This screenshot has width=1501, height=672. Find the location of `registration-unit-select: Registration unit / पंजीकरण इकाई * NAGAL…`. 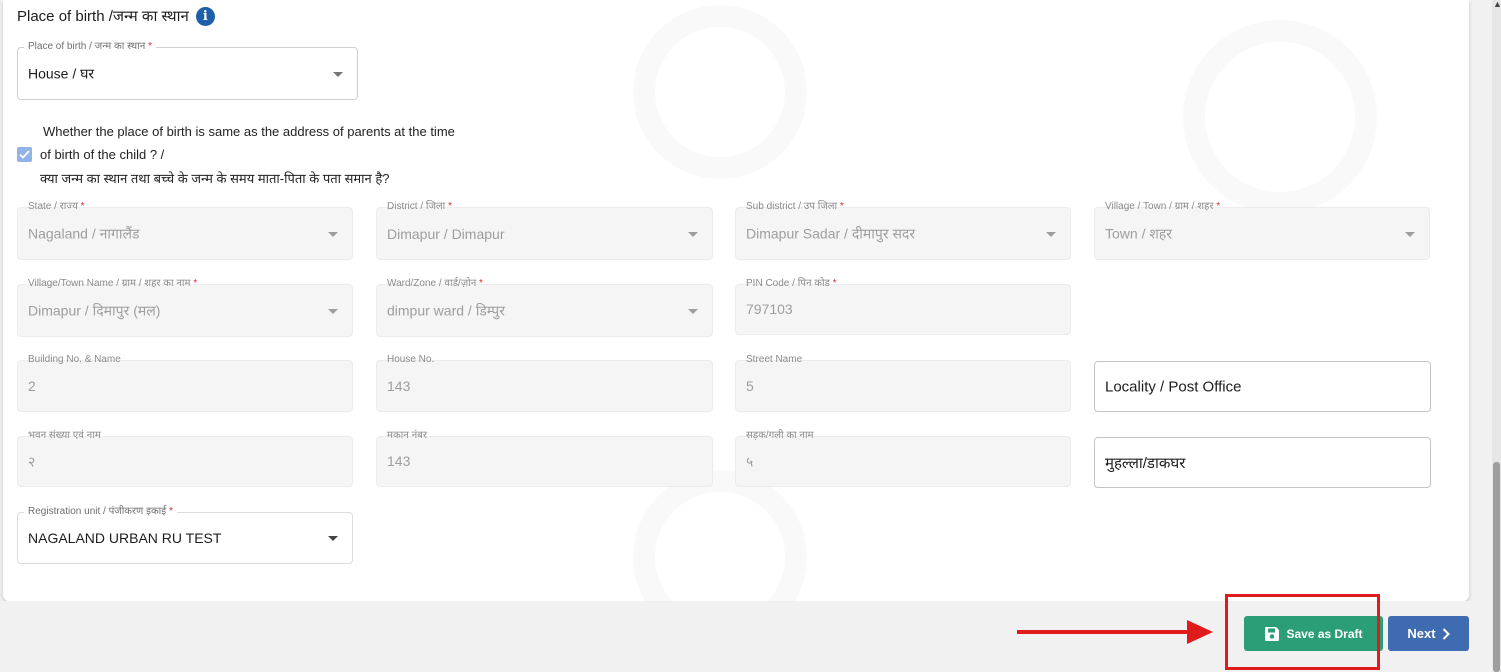

registration-unit-select: Registration unit / पंजीकरण इकाई * NAGAL… is located at coordinates (185, 534).